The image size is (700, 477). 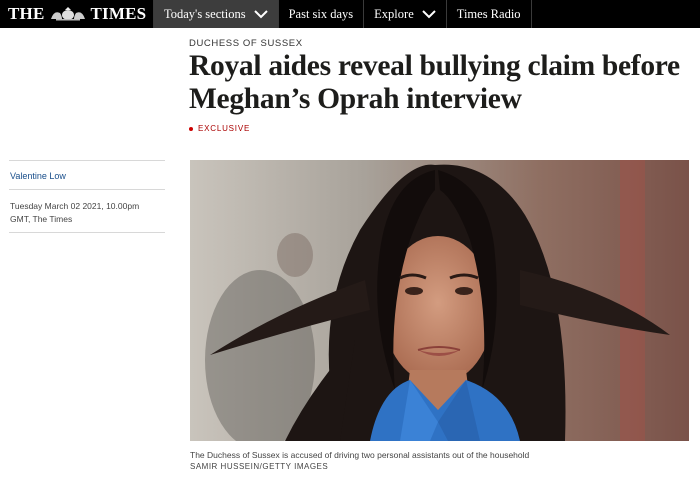 I want to click on nav-times-radio: Times Radio, so click(x=488, y=14).